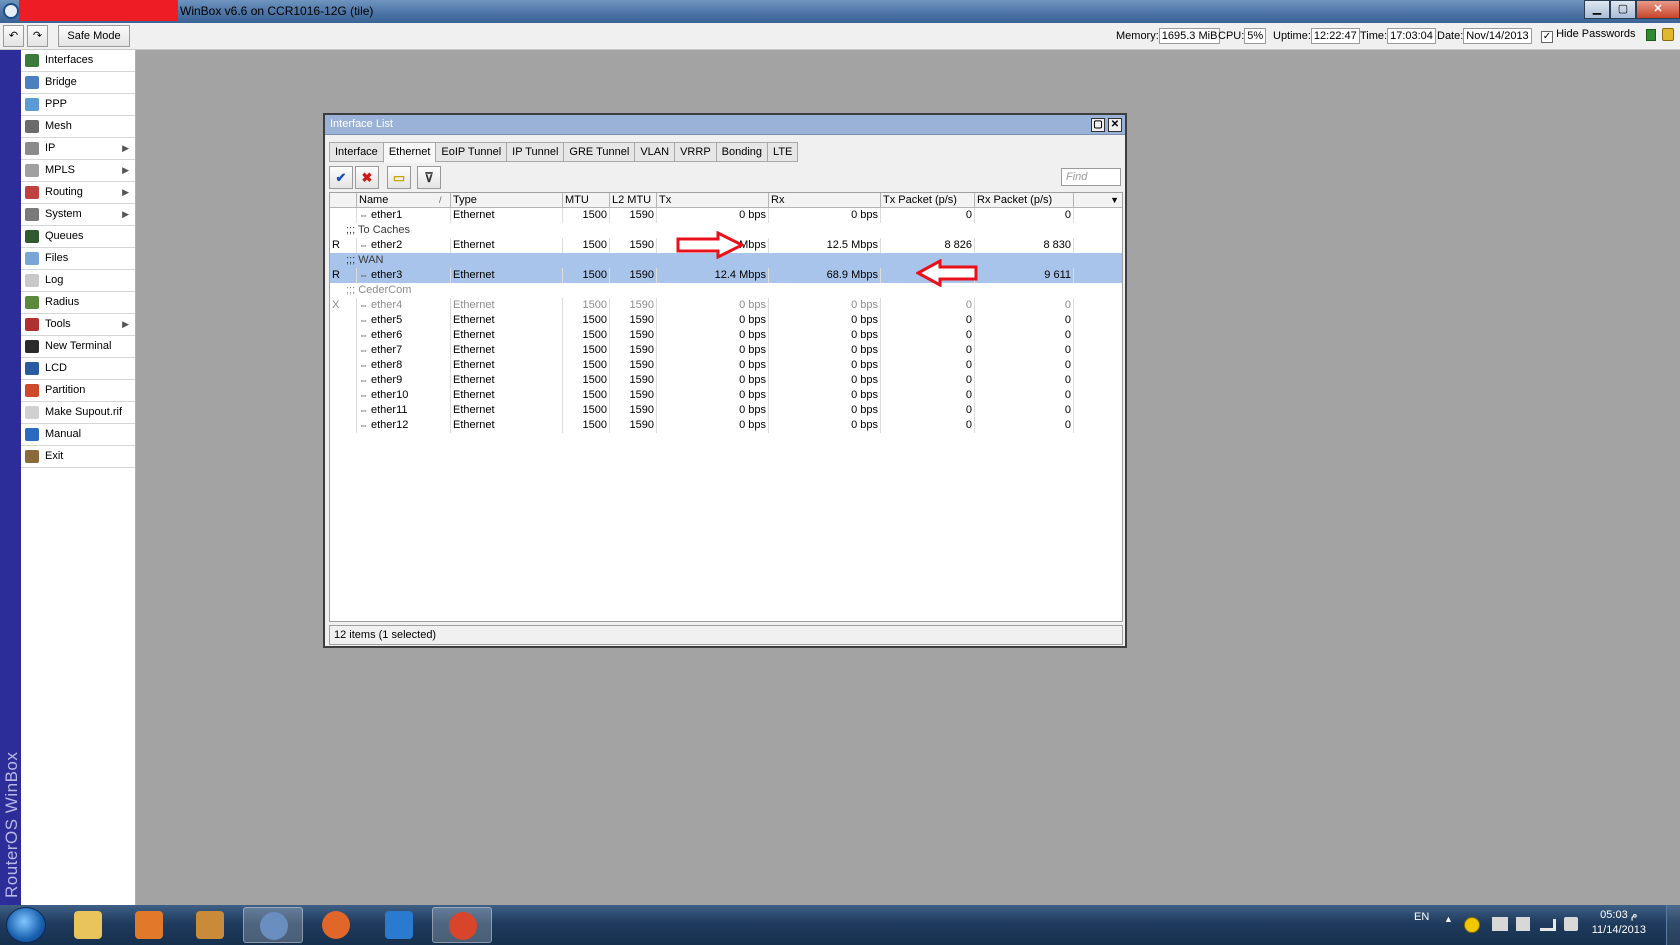 The image size is (1680, 945). Describe the element at coordinates (343, 200) in the screenshot. I see `column-header` at that location.